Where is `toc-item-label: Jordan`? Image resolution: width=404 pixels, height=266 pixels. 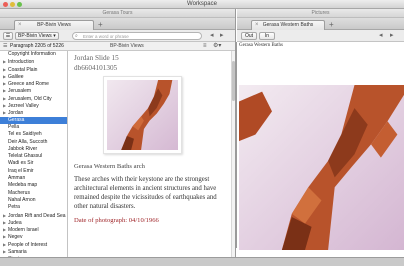
toc-item-label: Jordan is located at coordinates (16, 113).